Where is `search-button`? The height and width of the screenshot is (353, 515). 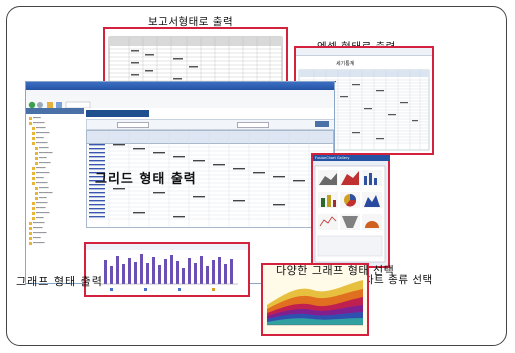
search-button is located at coordinates (322, 124).